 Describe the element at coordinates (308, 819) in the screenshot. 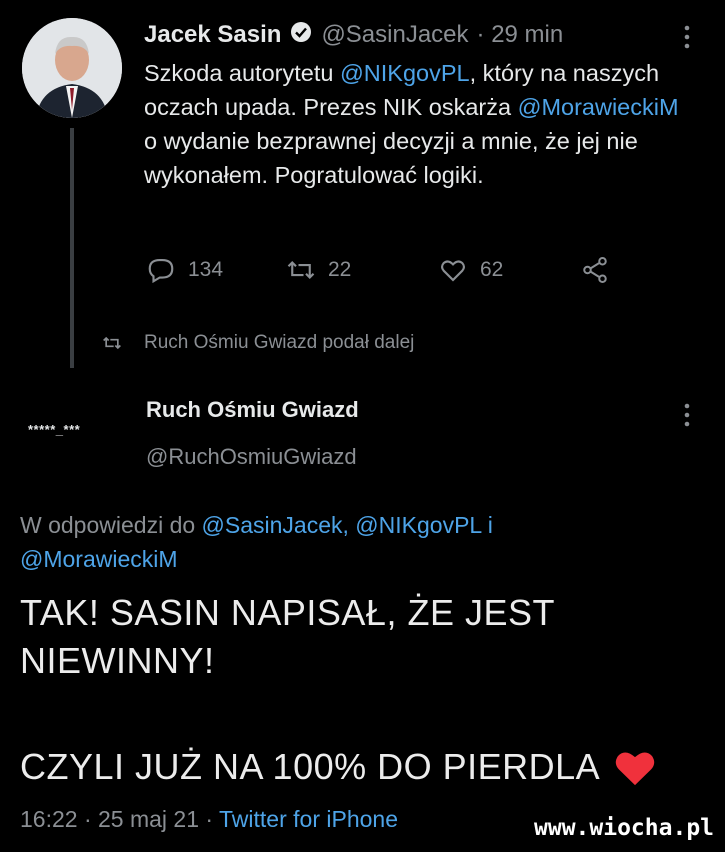

I see `tweet2-source: Twitter for iPhone` at that location.